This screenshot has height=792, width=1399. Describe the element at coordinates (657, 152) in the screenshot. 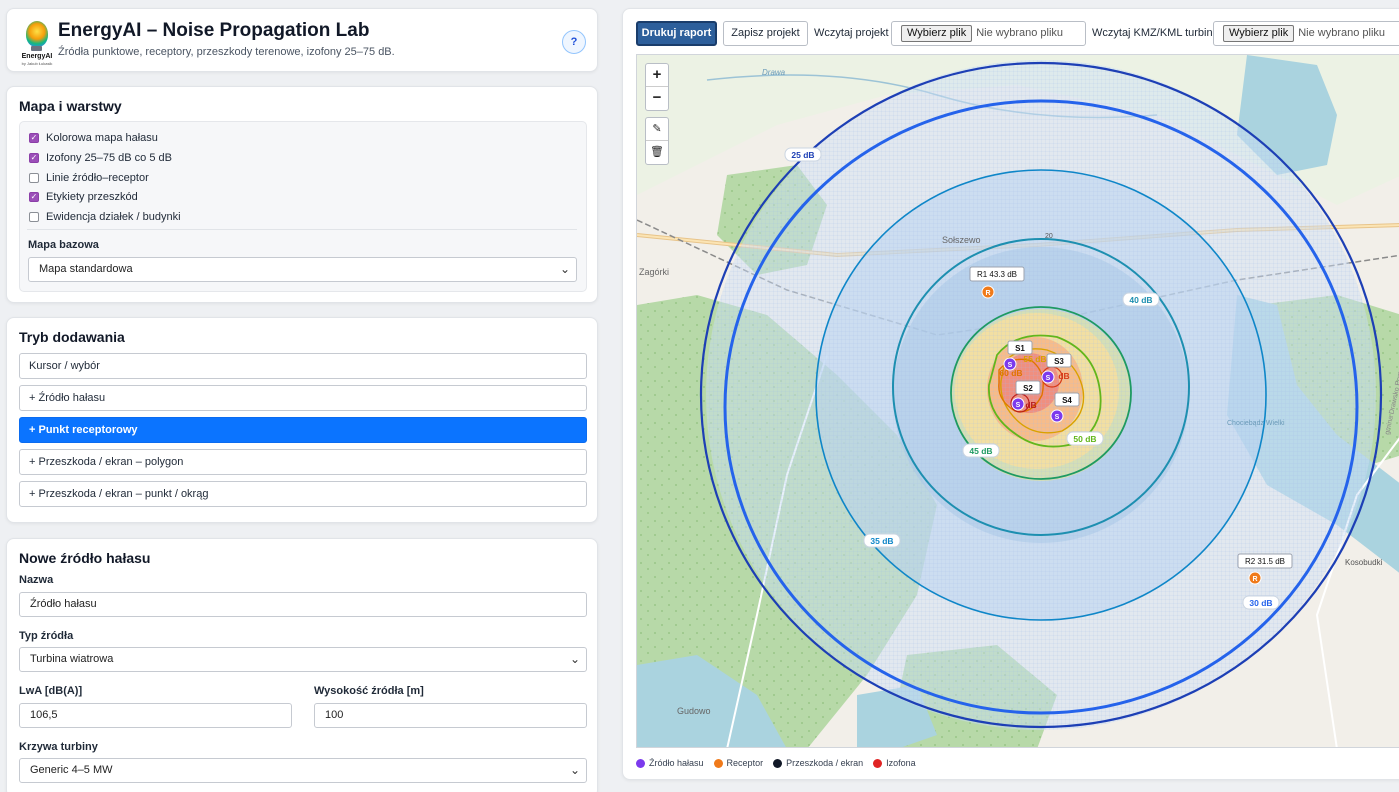

I see `trash-icon: 🗑` at that location.